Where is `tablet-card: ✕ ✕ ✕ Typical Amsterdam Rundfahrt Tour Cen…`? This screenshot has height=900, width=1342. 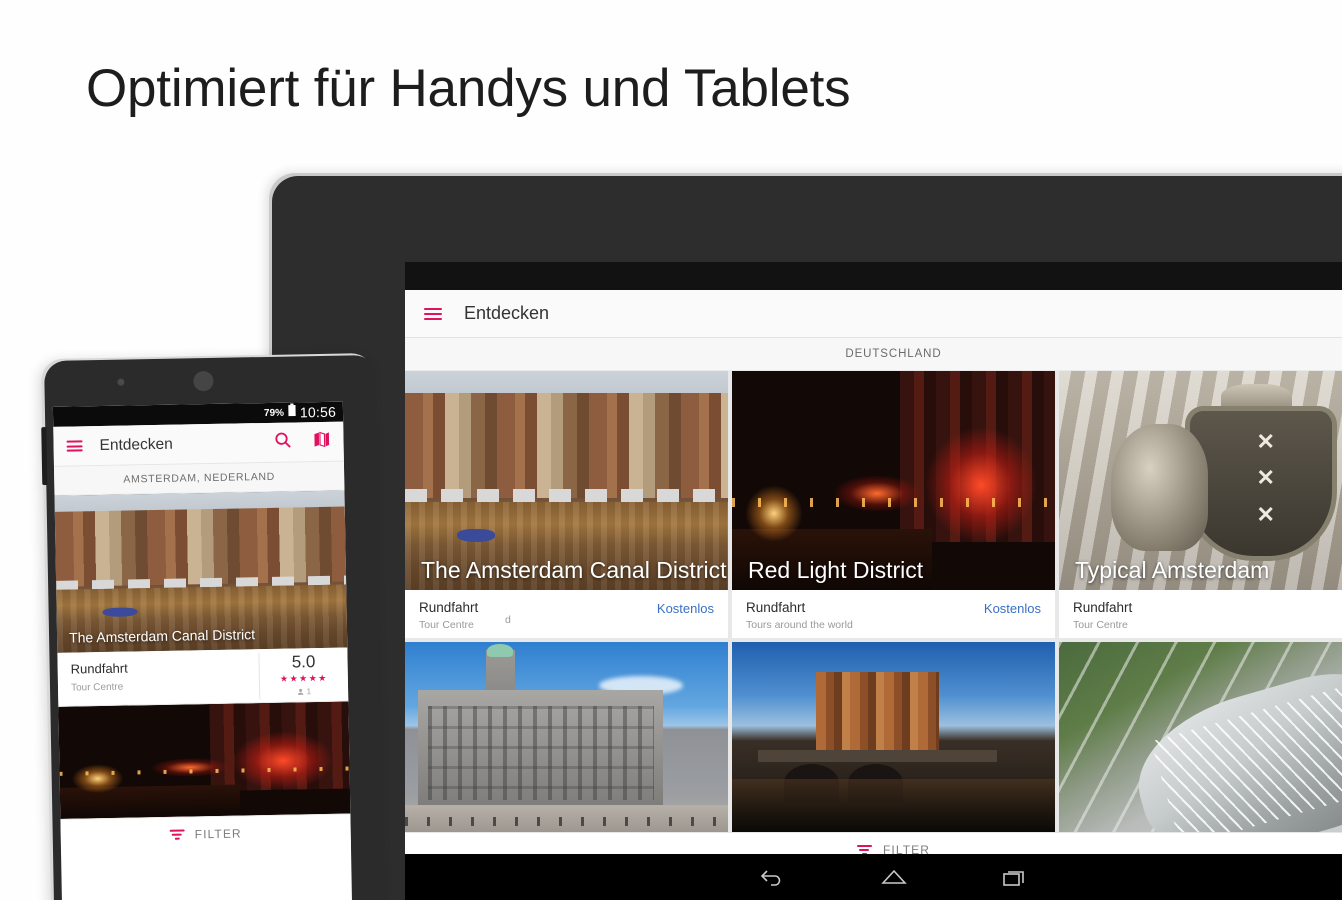 tablet-card: ✕ ✕ ✕ Typical Amsterdam Rundfahrt Tour Cen… is located at coordinates (1200, 504).